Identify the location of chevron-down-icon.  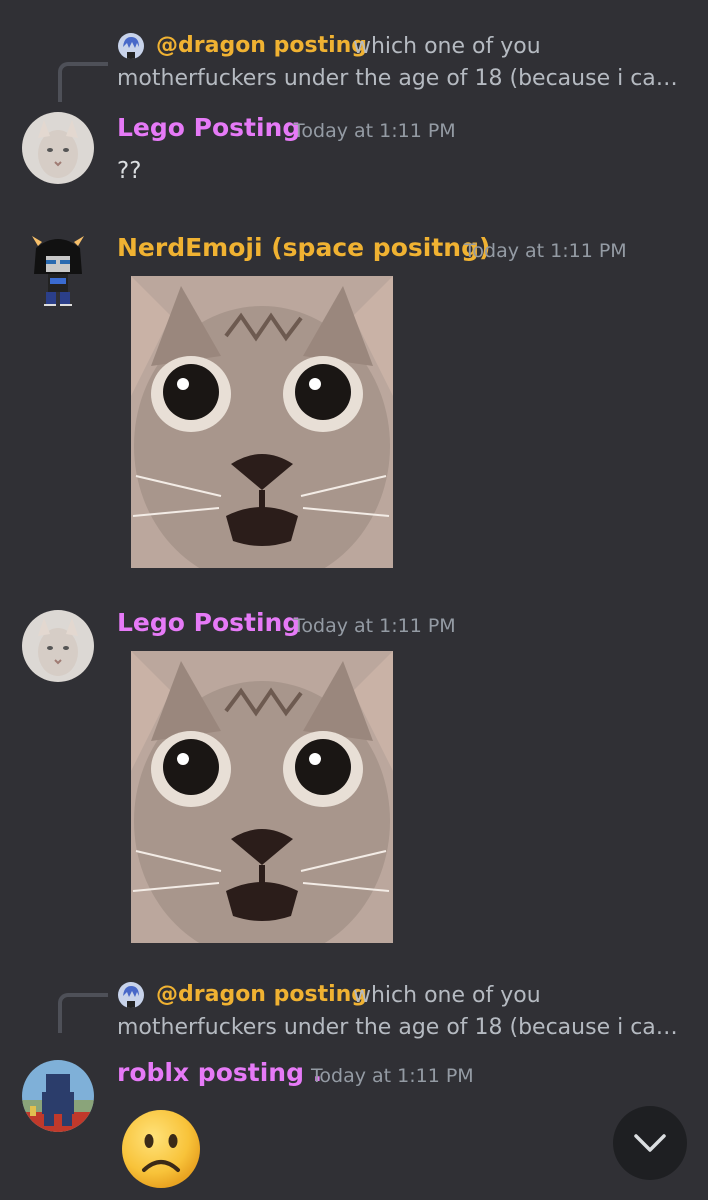
(650, 1143).